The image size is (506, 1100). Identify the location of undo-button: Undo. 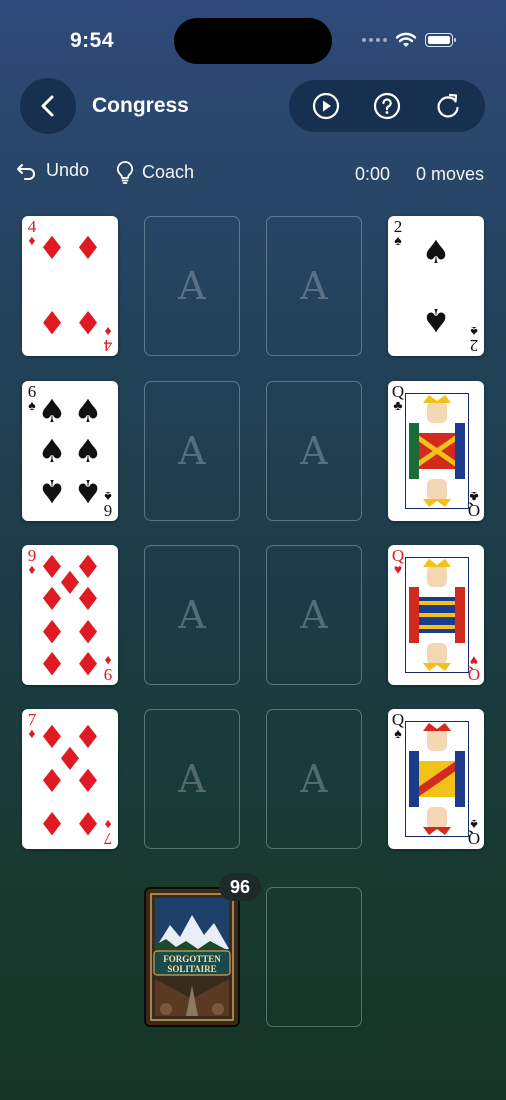
(52, 170).